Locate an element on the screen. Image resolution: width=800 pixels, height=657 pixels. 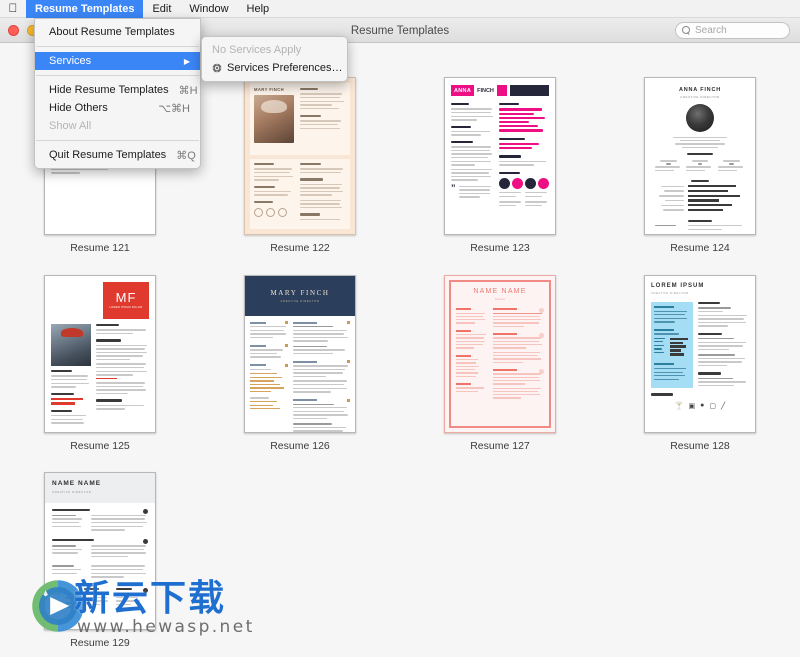
menu-window: Window is located at coordinates (208, 9).